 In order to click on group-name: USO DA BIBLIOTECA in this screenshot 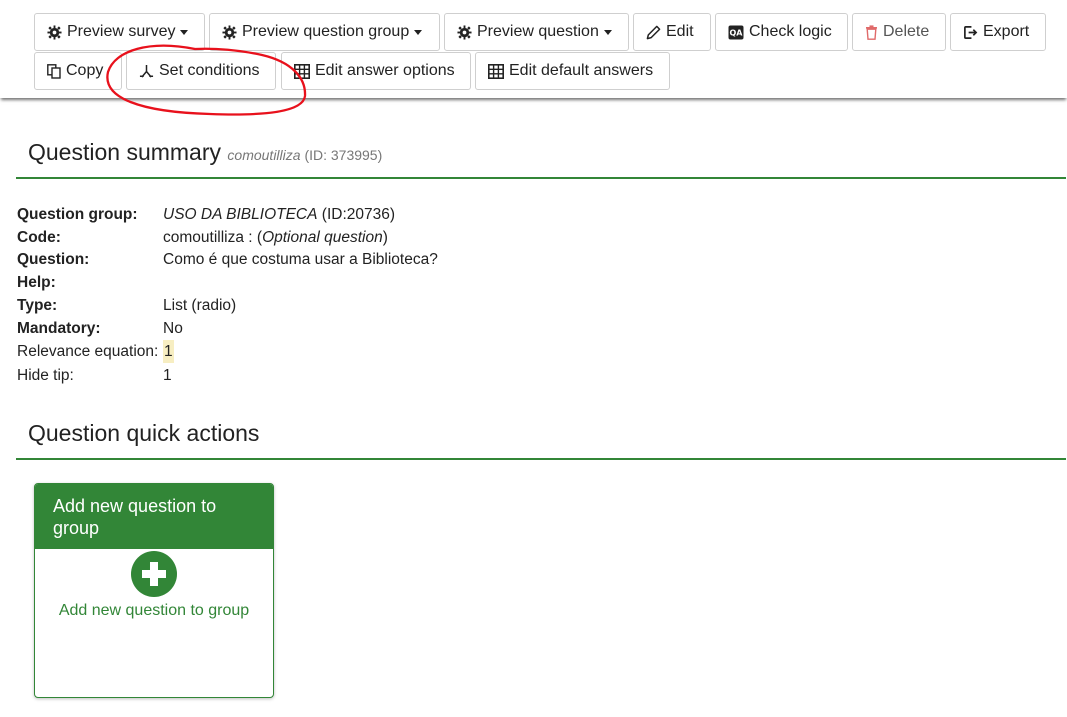, I will do `click(240, 214)`.